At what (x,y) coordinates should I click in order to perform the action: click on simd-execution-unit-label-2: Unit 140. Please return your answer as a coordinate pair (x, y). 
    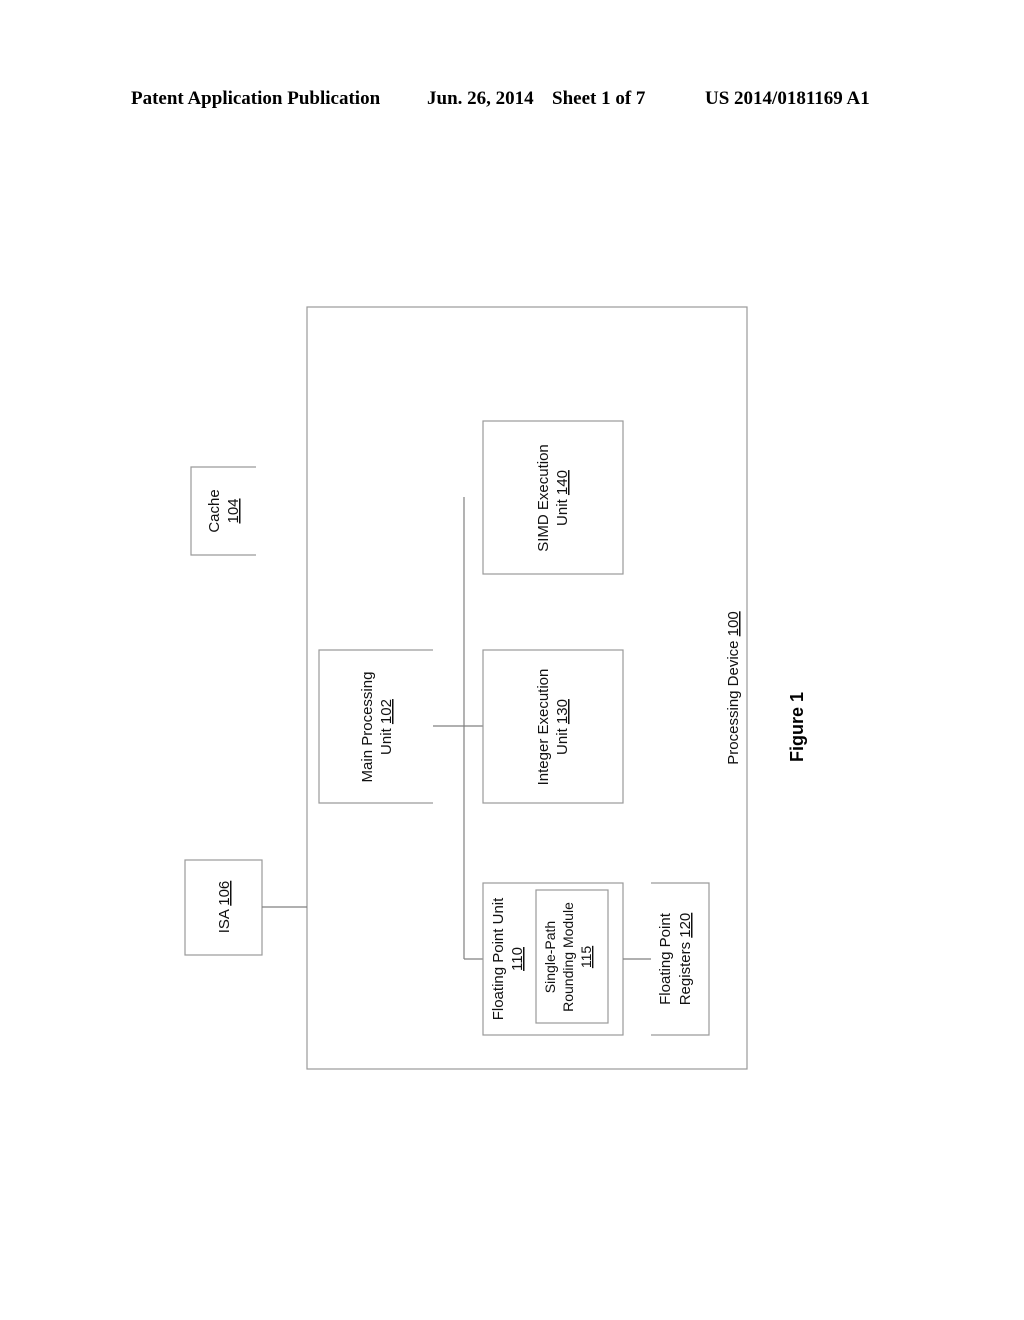
    Looking at the image, I should click on (562, 498).